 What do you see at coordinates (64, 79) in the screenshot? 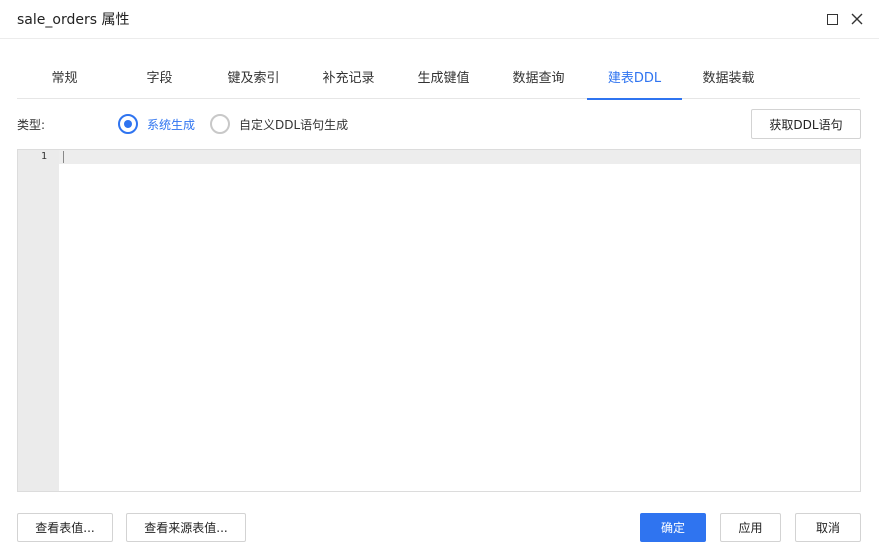
I see `tab-general: 常规` at bounding box center [64, 79].